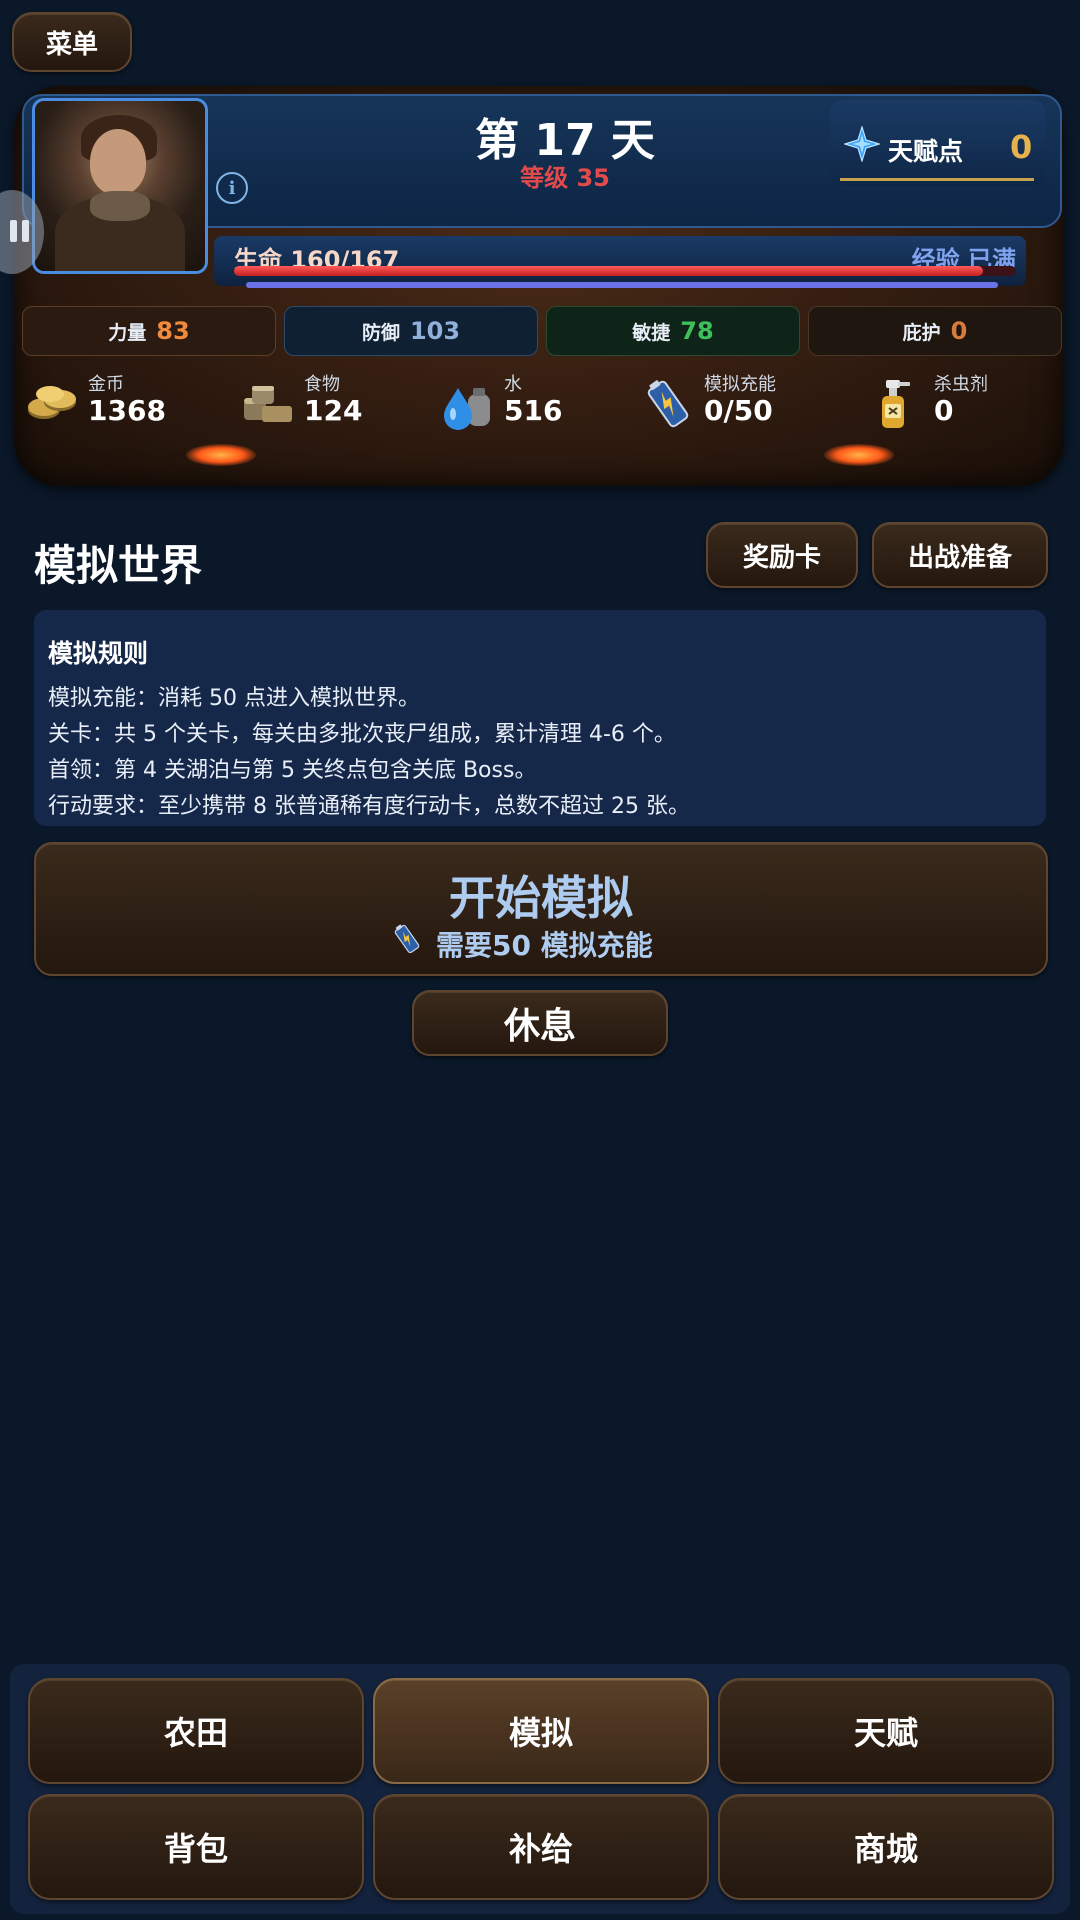 This screenshot has width=1080, height=1920. I want to click on resource-insecticide: 杀虫剂 0, so click(955, 403).